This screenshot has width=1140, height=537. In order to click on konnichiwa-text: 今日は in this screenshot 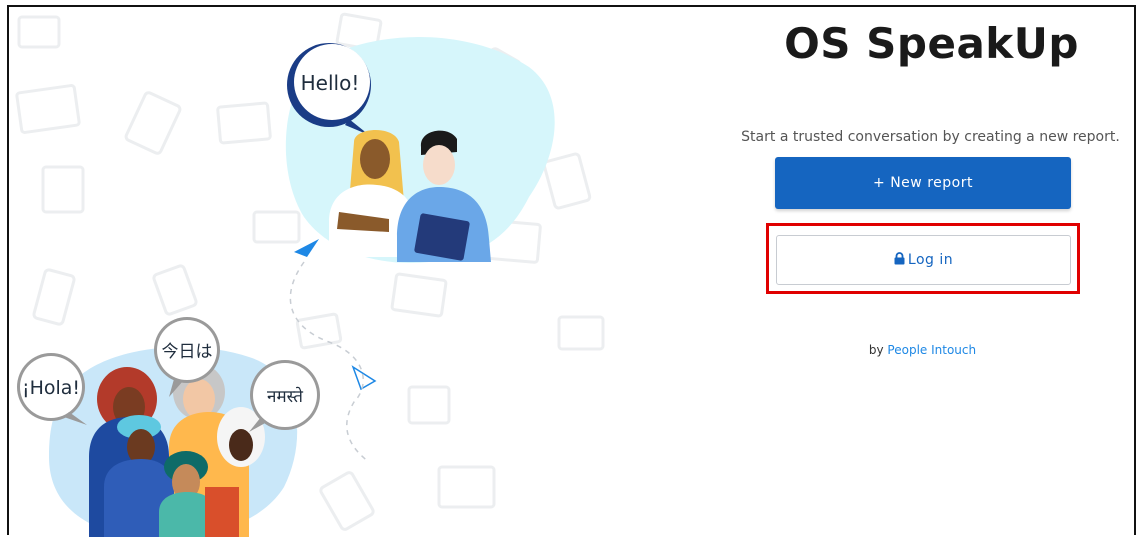, I will do `click(187, 352)`.